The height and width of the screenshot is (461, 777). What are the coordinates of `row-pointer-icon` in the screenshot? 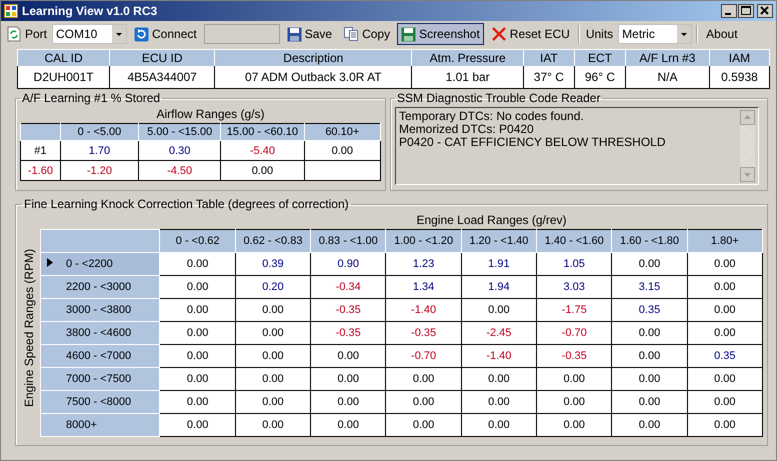 It's located at (50, 262).